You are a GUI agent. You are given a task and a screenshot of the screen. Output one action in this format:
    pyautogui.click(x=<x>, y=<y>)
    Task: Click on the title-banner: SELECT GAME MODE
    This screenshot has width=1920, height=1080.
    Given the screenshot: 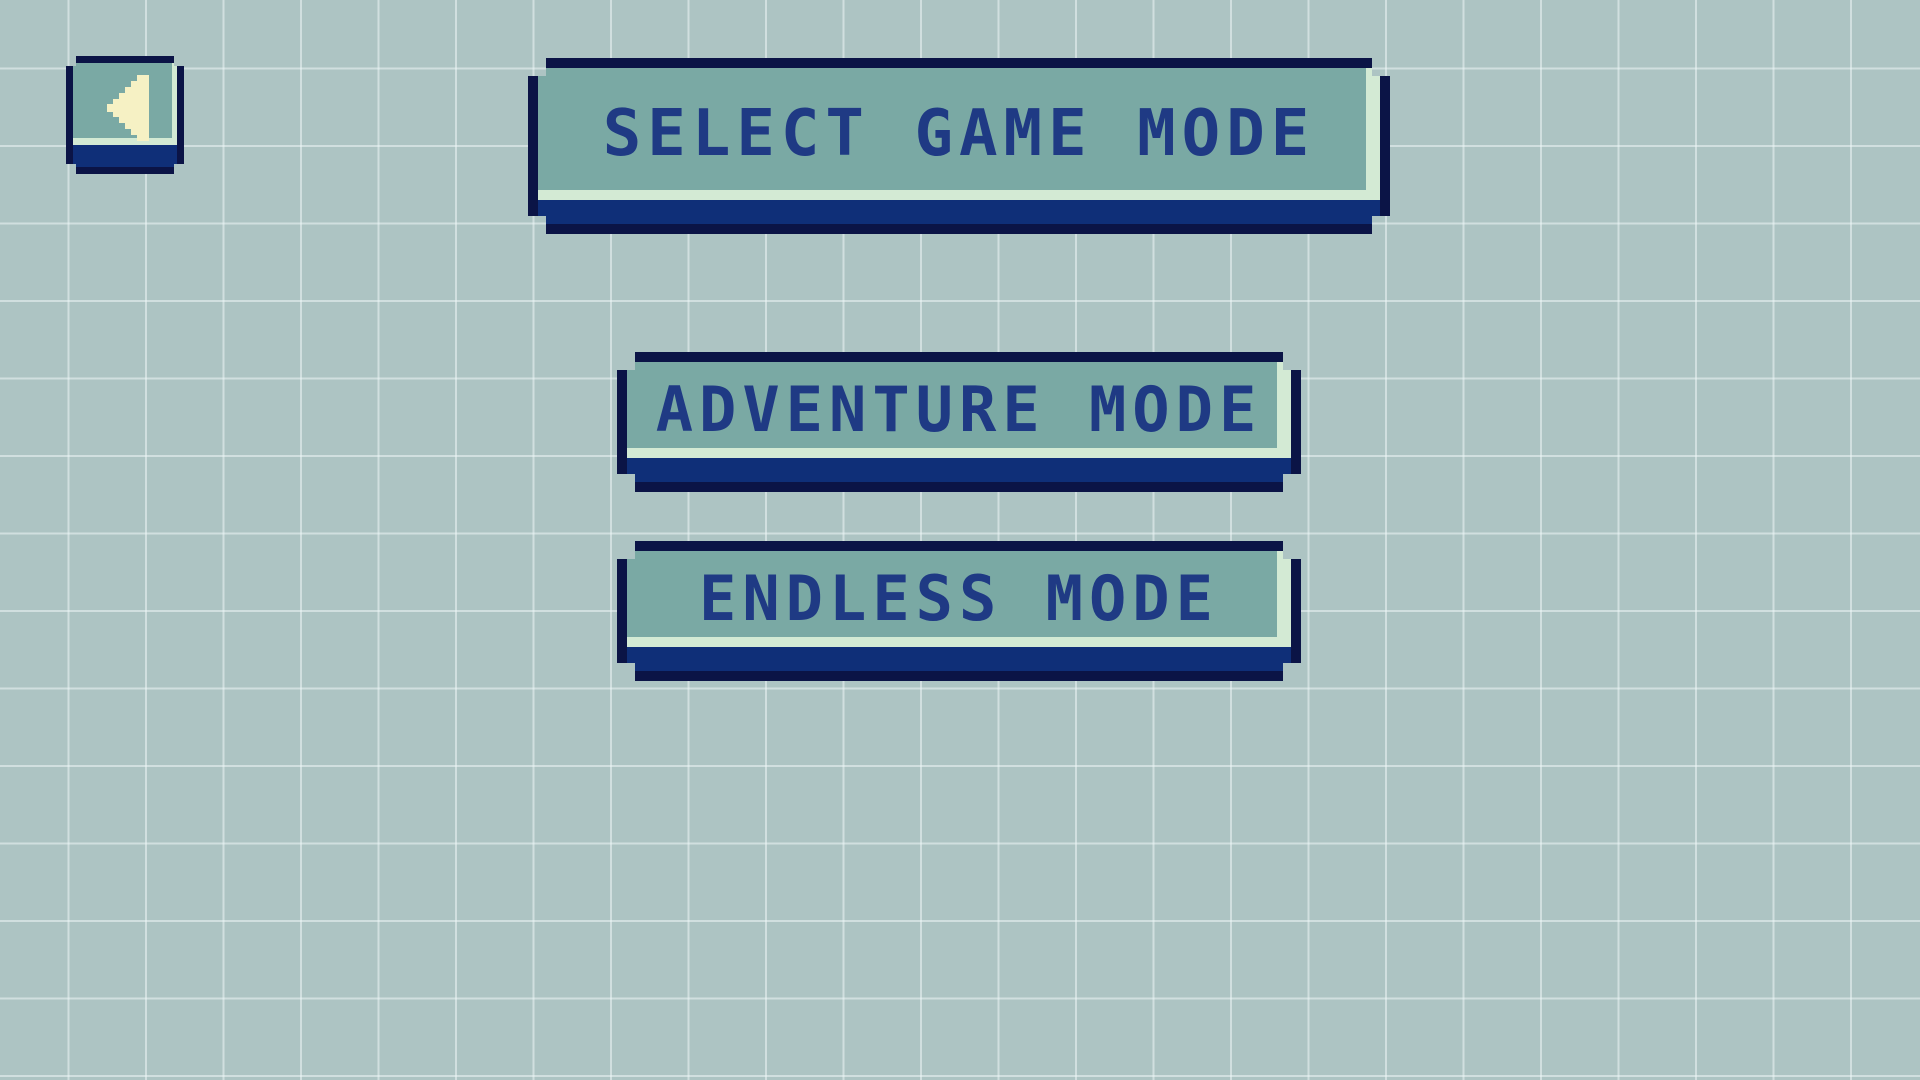 What is the action you would take?
    pyautogui.click(x=959, y=146)
    